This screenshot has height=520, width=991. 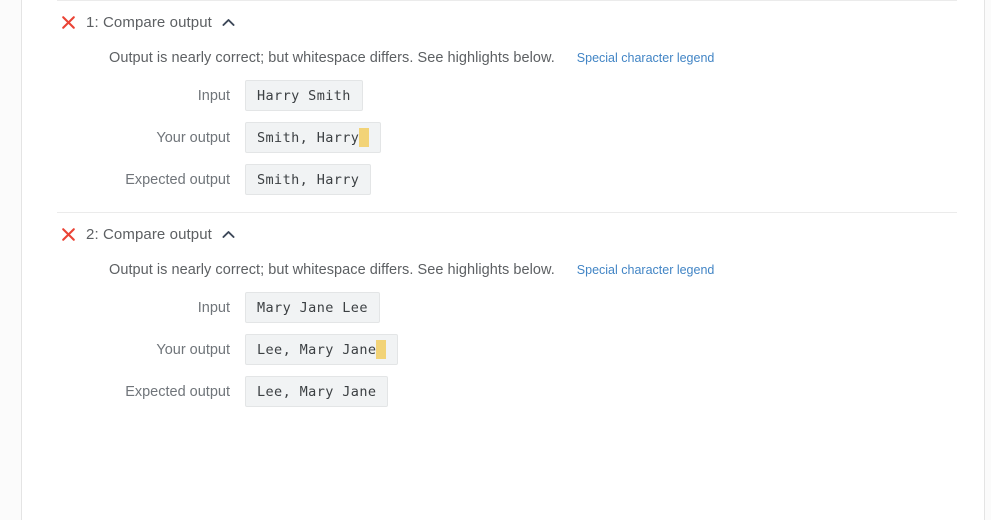 I want to click on field-value-text: Harry Smith, so click(x=304, y=95).